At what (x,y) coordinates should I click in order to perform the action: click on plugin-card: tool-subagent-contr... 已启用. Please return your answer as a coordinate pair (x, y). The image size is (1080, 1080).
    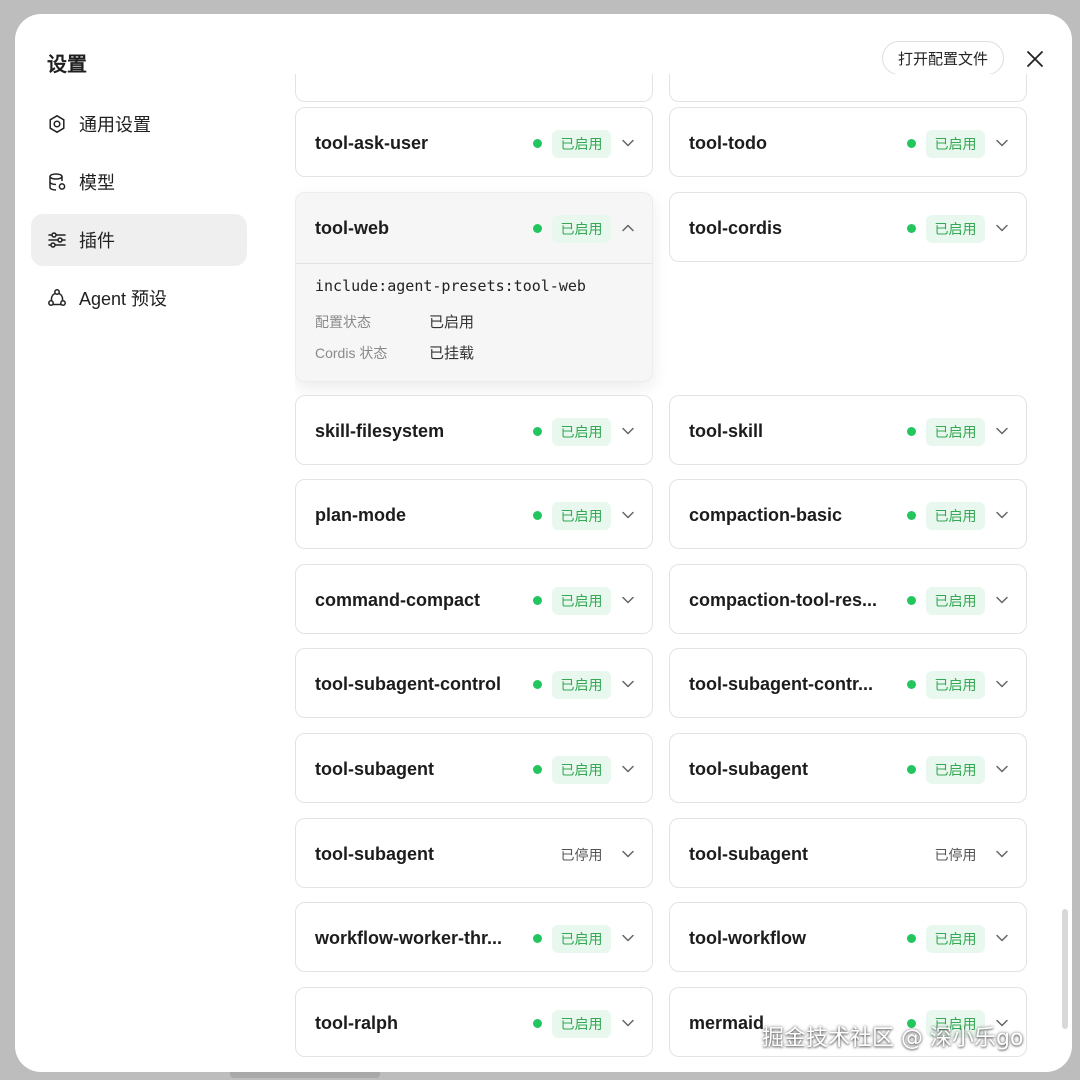
    Looking at the image, I should click on (848, 683).